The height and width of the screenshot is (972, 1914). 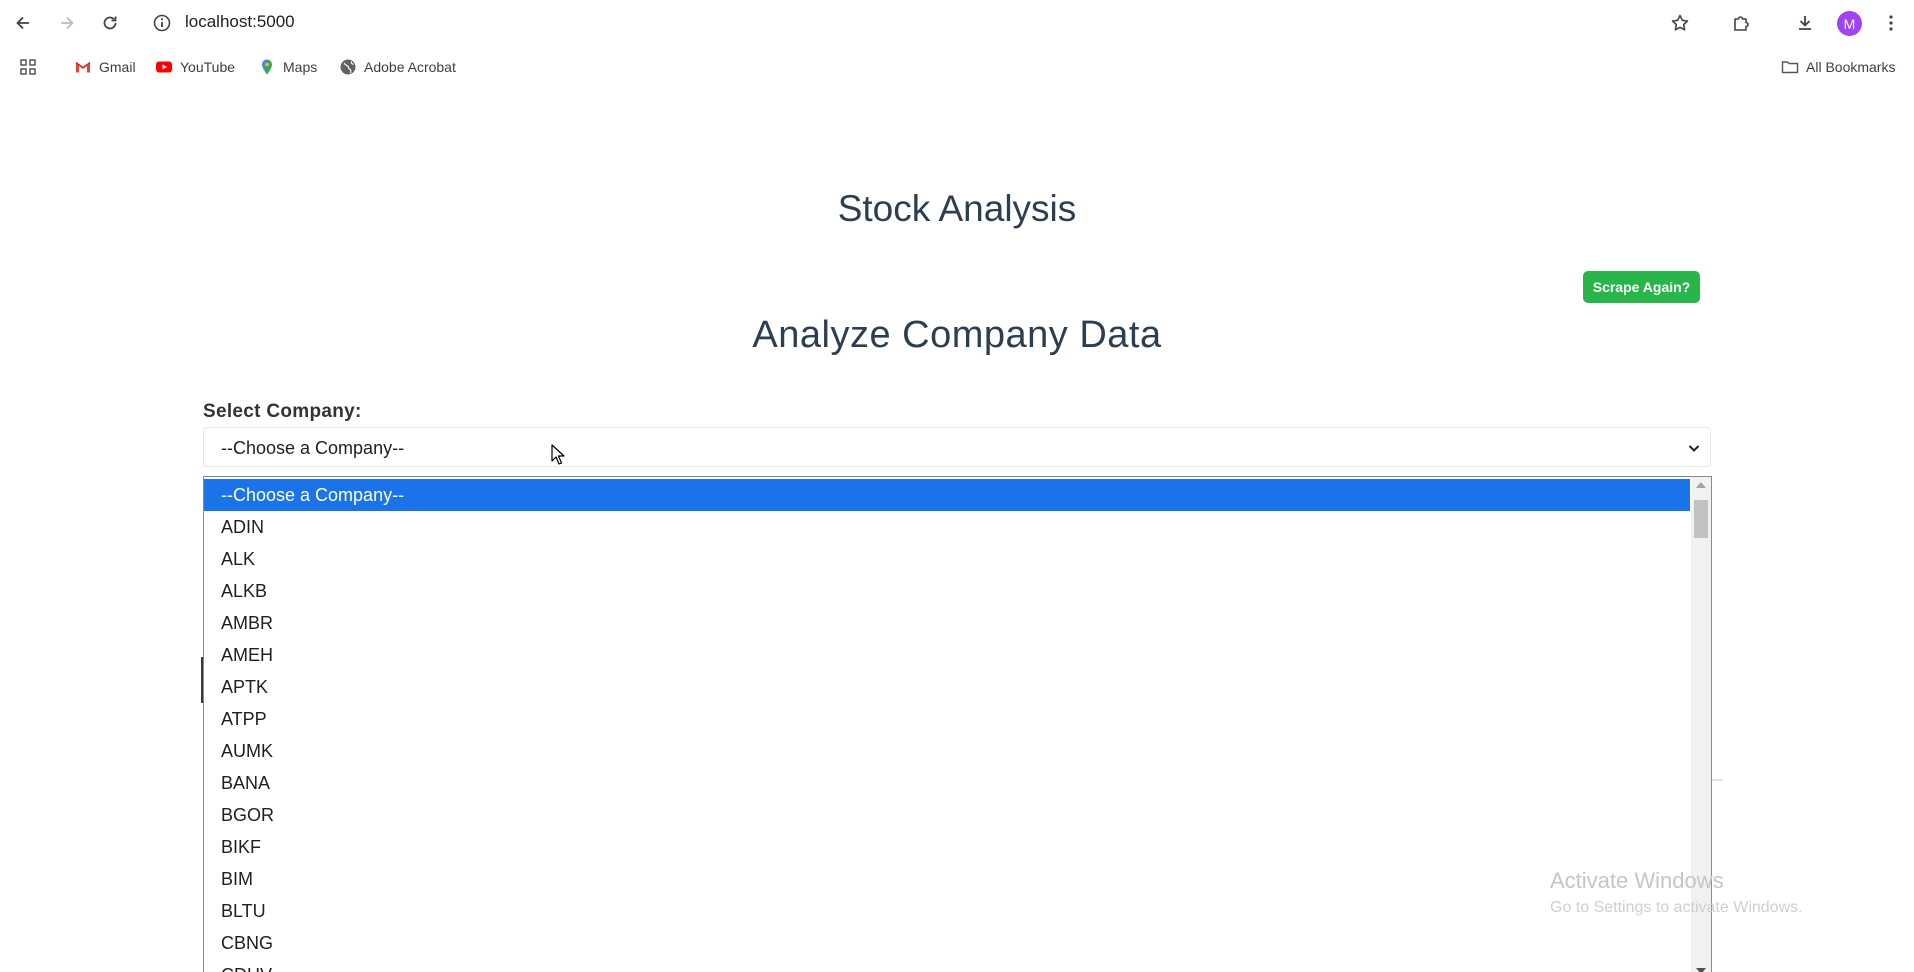 What do you see at coordinates (947, 655) in the screenshot?
I see `dropdown-option: AMEH` at bounding box center [947, 655].